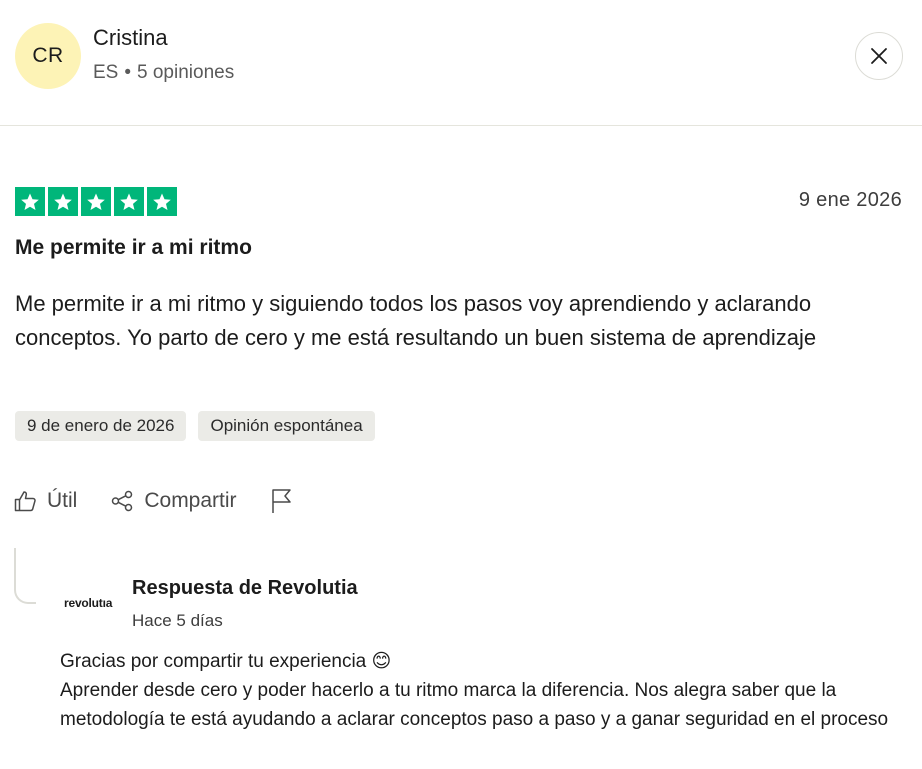  I want to click on reply-title: Respuesta de Revolutia, so click(245, 588).